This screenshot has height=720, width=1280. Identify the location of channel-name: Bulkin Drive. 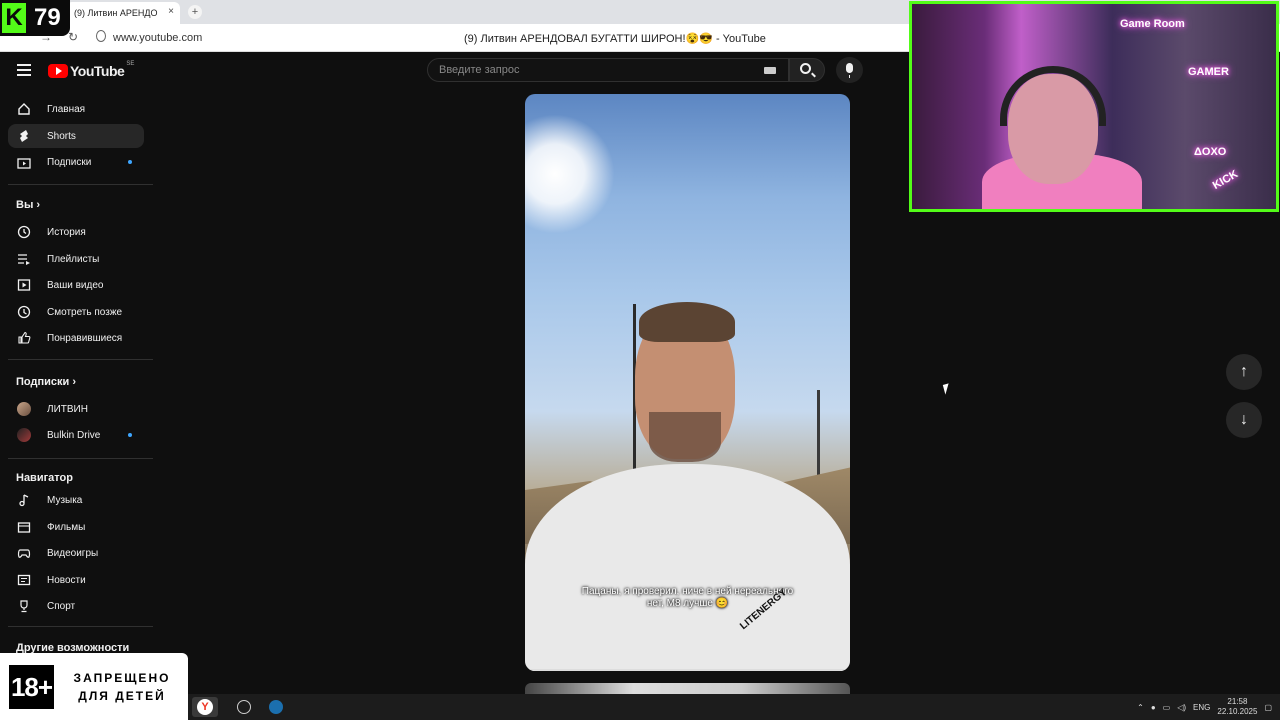
(74, 435).